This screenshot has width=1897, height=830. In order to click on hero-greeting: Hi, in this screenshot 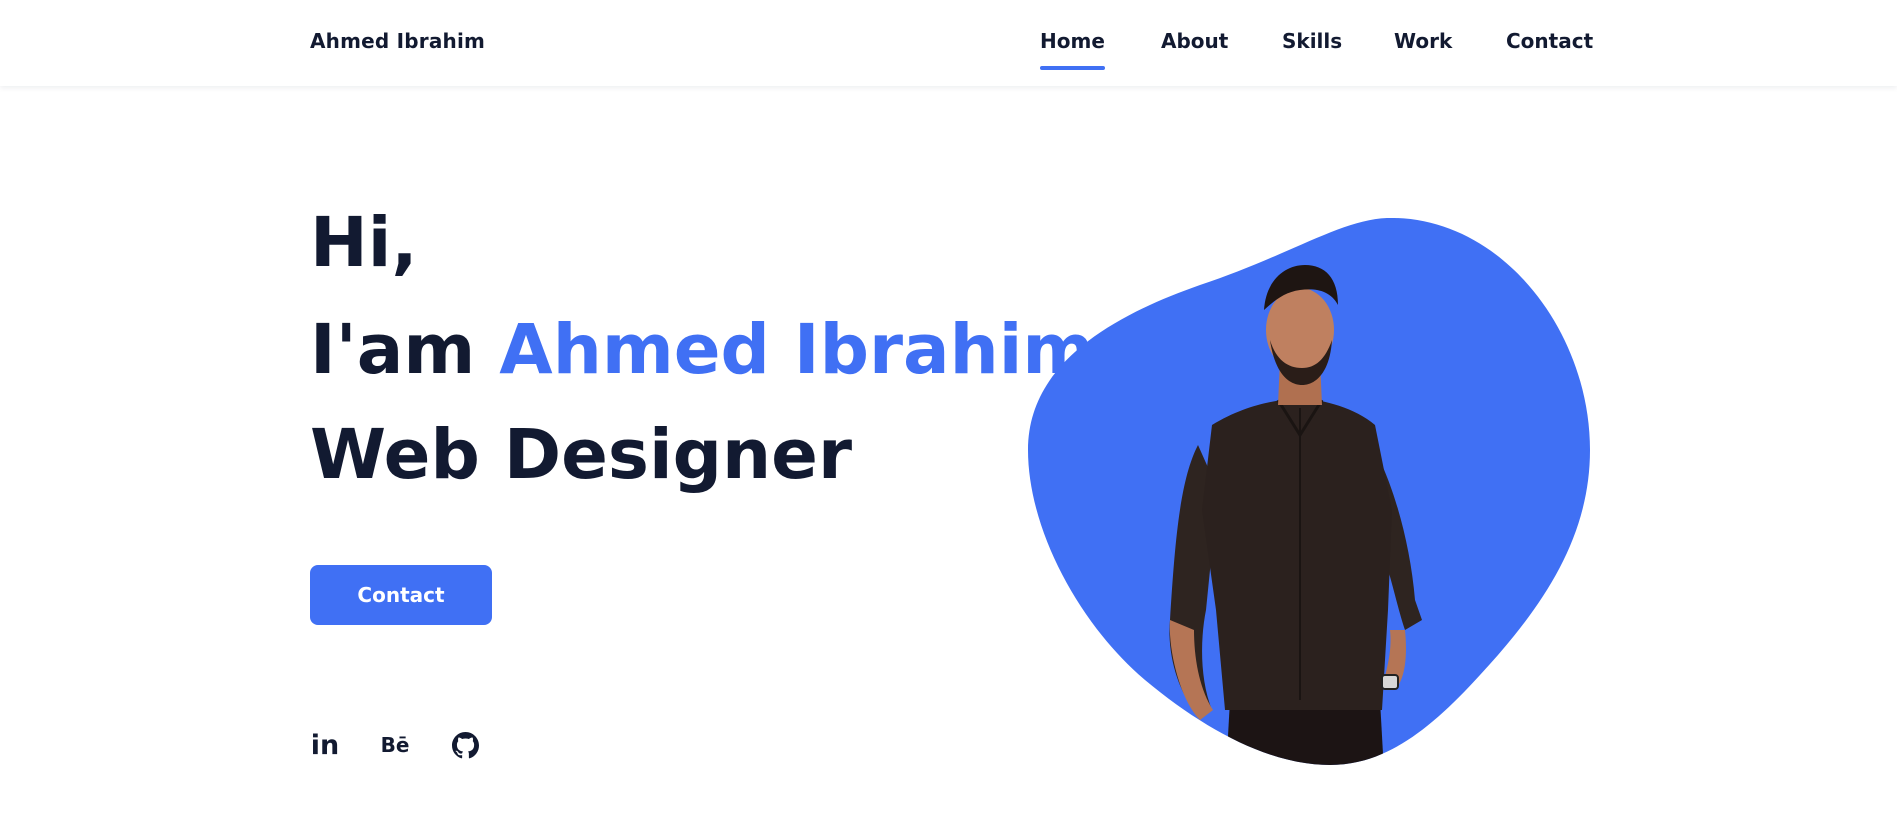, I will do `click(364, 243)`.